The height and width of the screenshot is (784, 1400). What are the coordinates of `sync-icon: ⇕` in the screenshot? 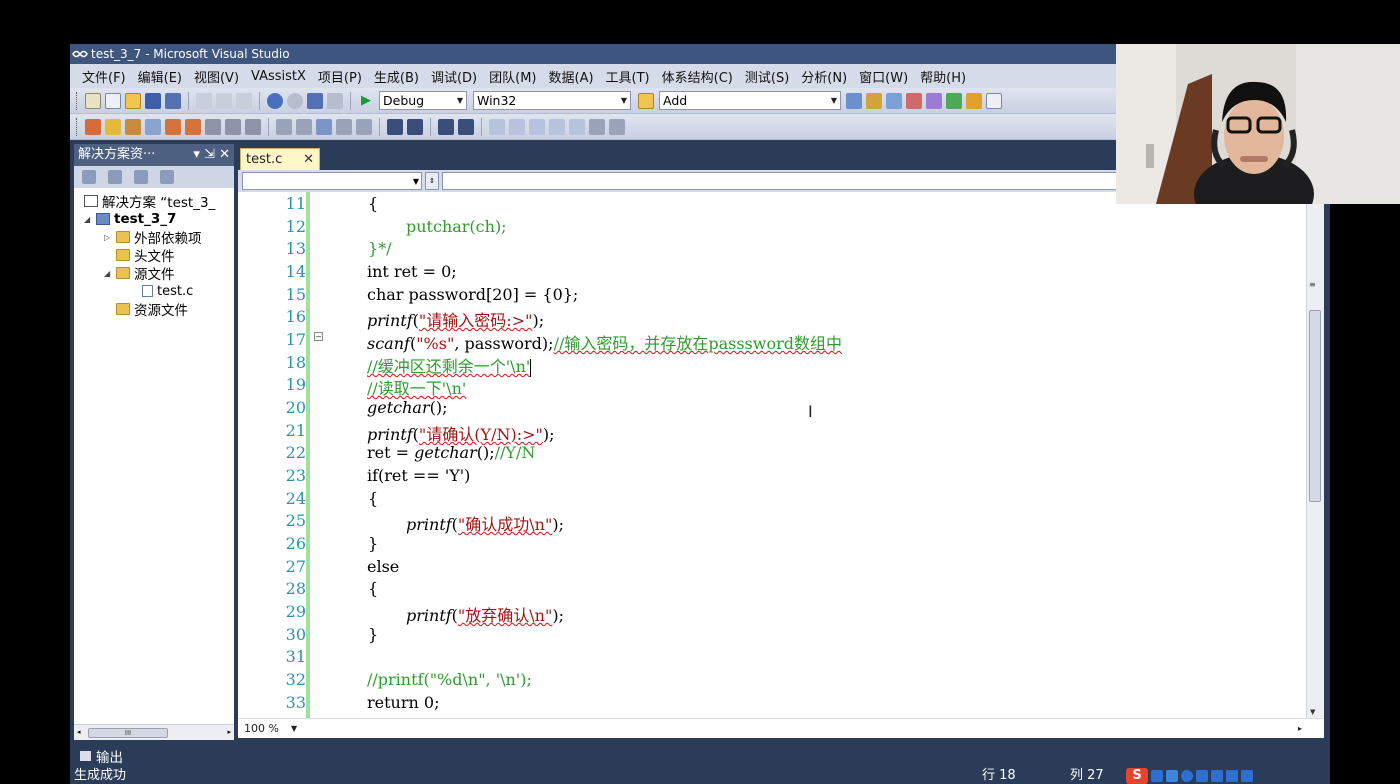 It's located at (432, 181).